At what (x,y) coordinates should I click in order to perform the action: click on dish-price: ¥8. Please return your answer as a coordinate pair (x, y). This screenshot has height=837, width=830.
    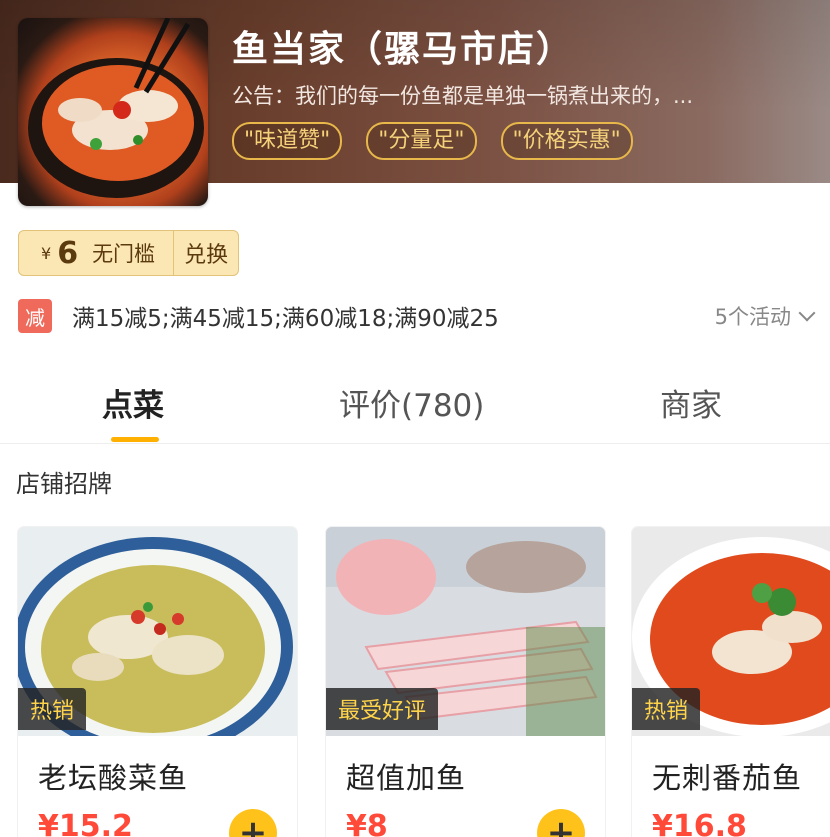
    Looking at the image, I should click on (367, 823).